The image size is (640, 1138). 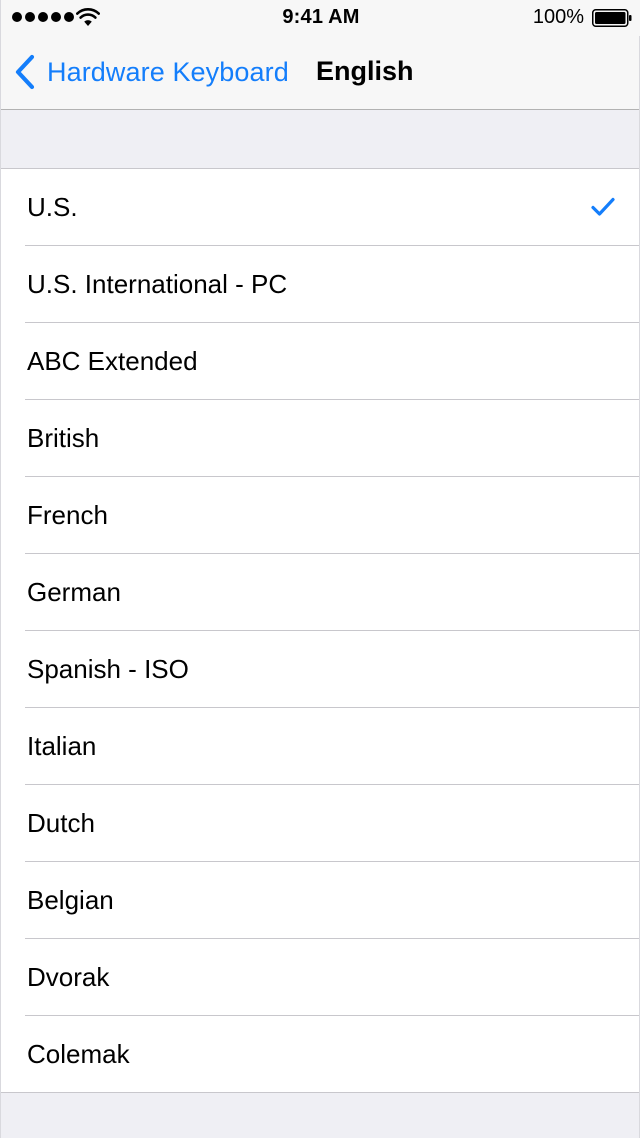 I want to click on layout-row: ABC Extended, so click(x=332, y=361).